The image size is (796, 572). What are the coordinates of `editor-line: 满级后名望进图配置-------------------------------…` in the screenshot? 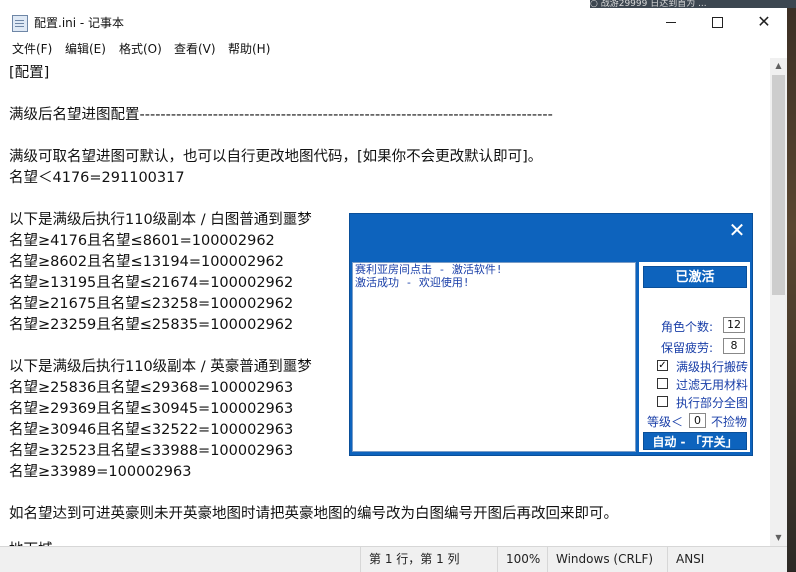 It's located at (281, 115).